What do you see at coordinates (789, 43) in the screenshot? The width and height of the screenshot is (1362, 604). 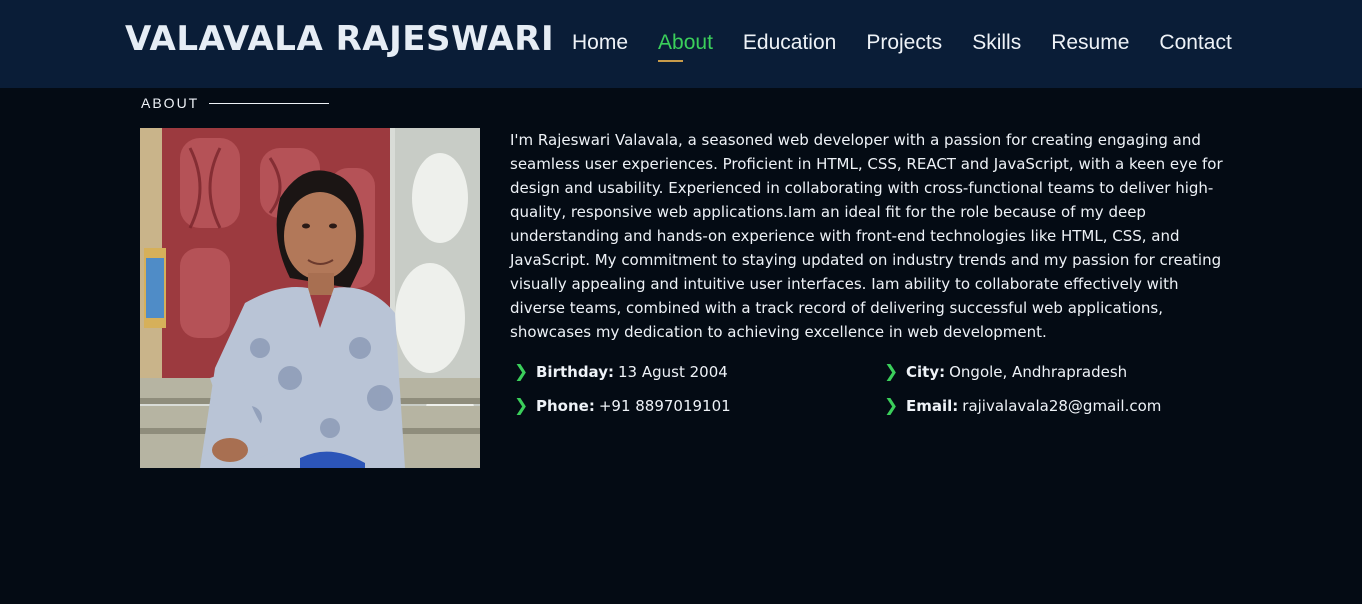 I see `nav-education: Education` at bounding box center [789, 43].